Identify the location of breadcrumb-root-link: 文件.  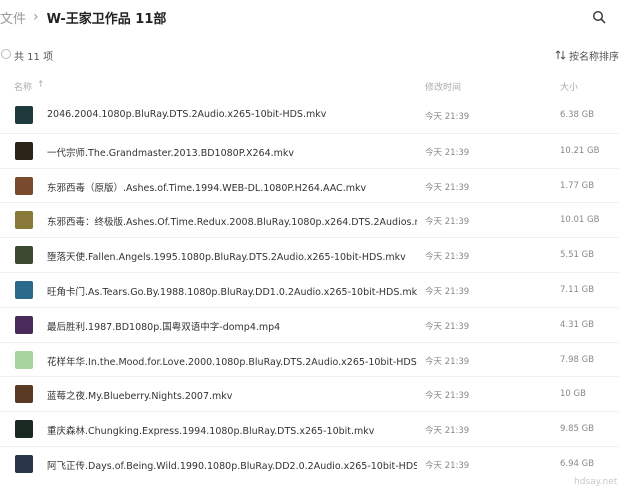
(13, 17).